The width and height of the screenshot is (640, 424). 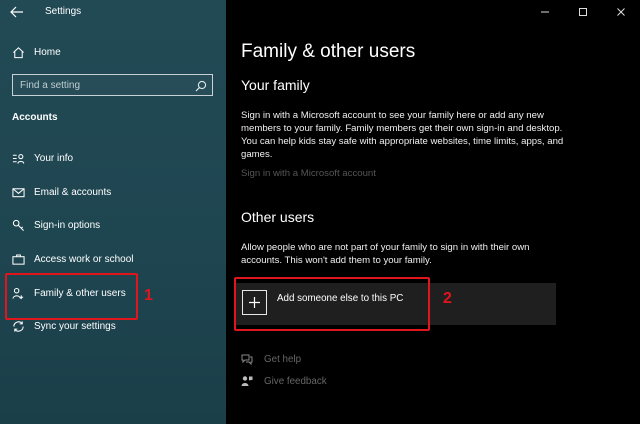 I want to click on sidebar-item-sign-in-options: Sign-in options, so click(x=113, y=225).